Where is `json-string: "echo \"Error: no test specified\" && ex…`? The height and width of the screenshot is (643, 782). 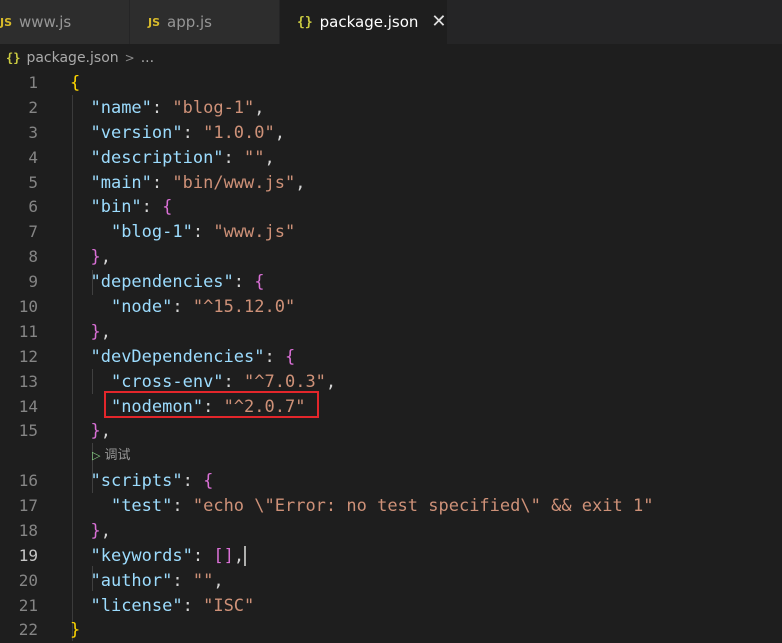
json-string: "echo \"Error: no test specified\" && ex… is located at coordinates (423, 505).